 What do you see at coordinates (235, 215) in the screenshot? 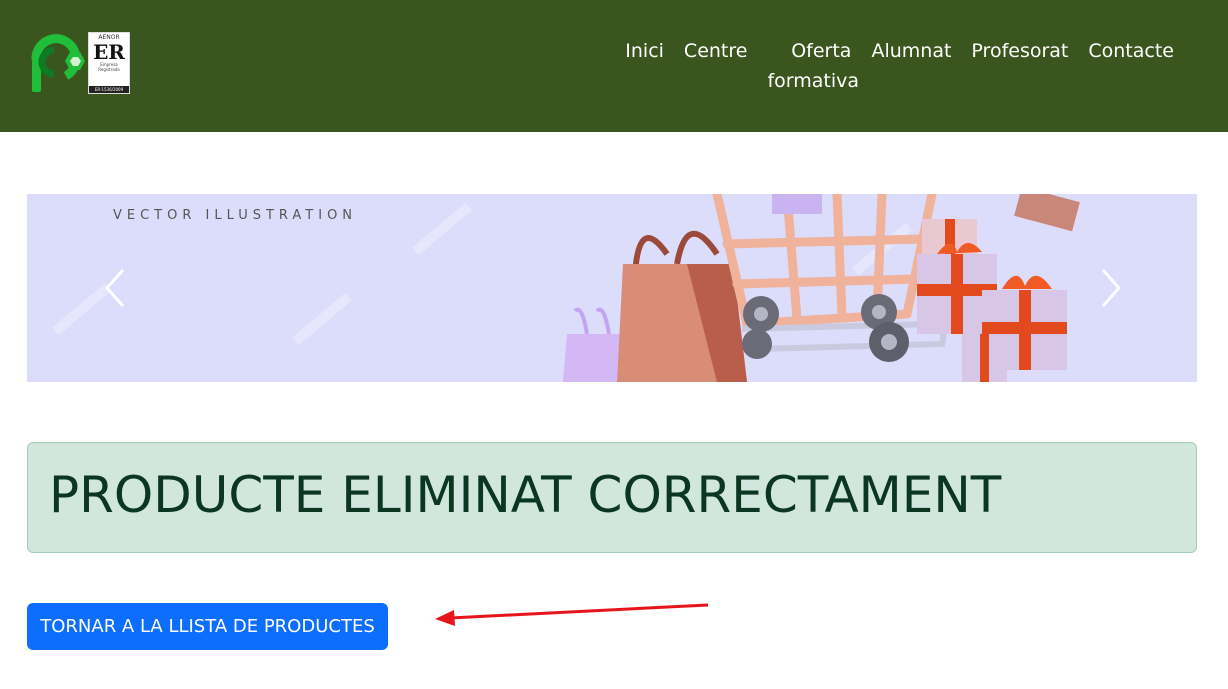
I see `banner-caption: VECTOR ILLUSTRATION` at bounding box center [235, 215].